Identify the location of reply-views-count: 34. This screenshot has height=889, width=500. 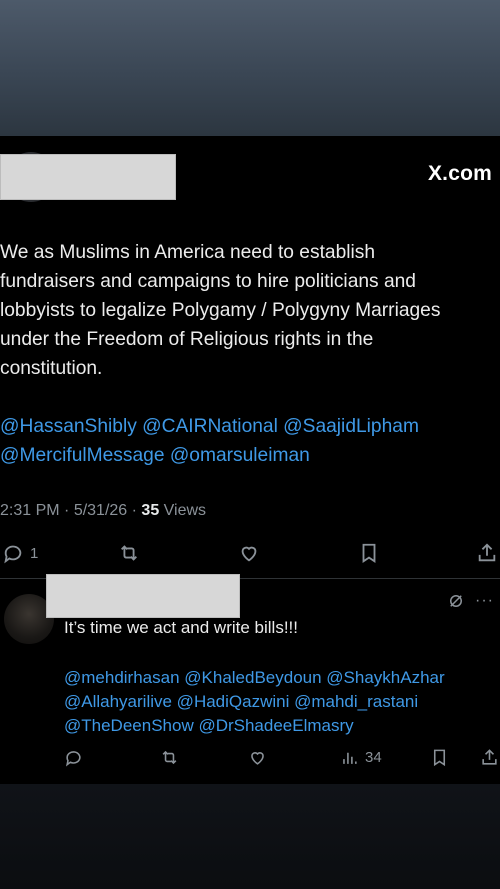
(373, 757).